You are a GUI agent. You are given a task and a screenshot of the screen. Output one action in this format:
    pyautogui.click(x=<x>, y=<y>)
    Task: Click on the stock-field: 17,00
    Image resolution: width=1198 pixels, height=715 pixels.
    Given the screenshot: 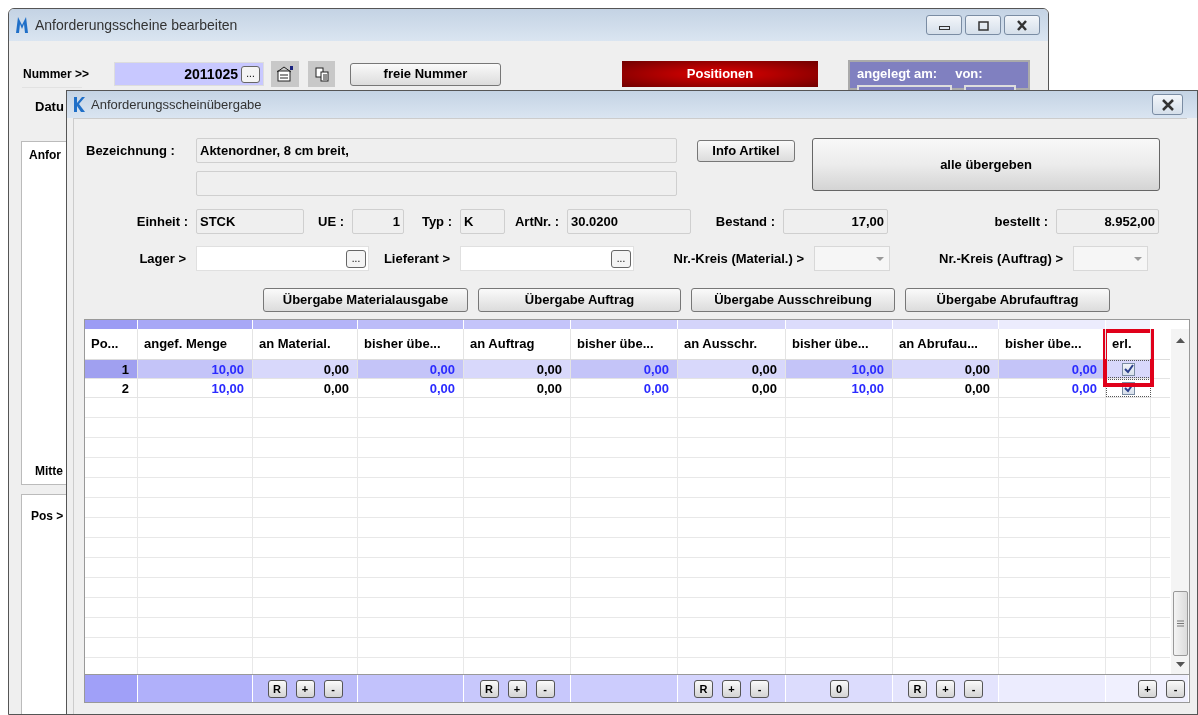 What is the action you would take?
    pyautogui.click(x=835, y=221)
    